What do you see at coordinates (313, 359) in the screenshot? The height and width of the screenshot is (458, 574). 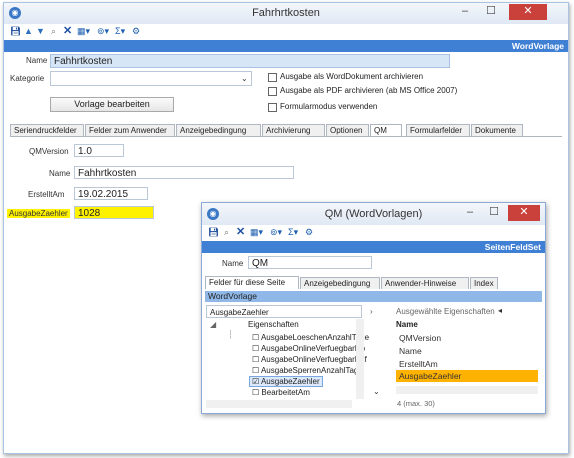 I see `tree-item-label: AusgabeOnlineVerfuegbarPdf` at bounding box center [313, 359].